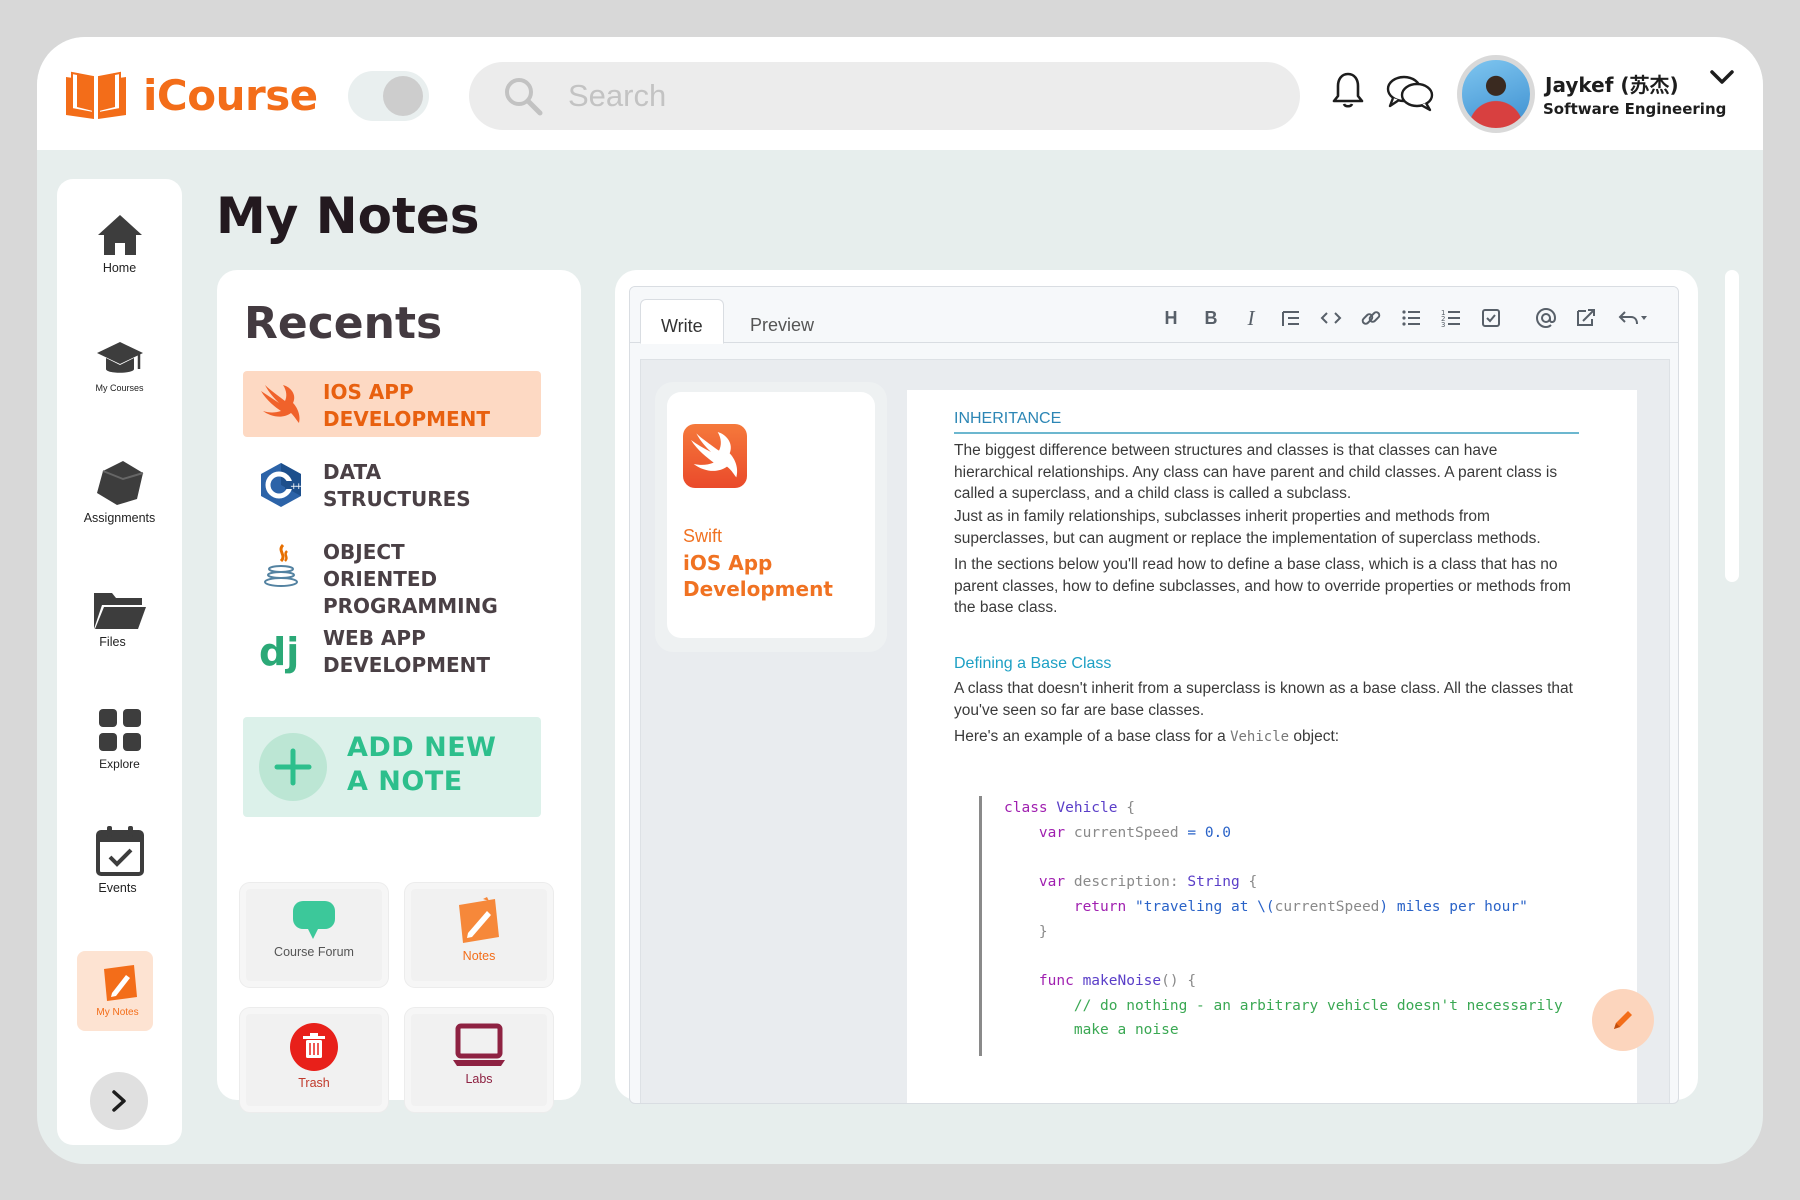  What do you see at coordinates (758, 576) in the screenshot?
I see `course-name: iOS App Development` at bounding box center [758, 576].